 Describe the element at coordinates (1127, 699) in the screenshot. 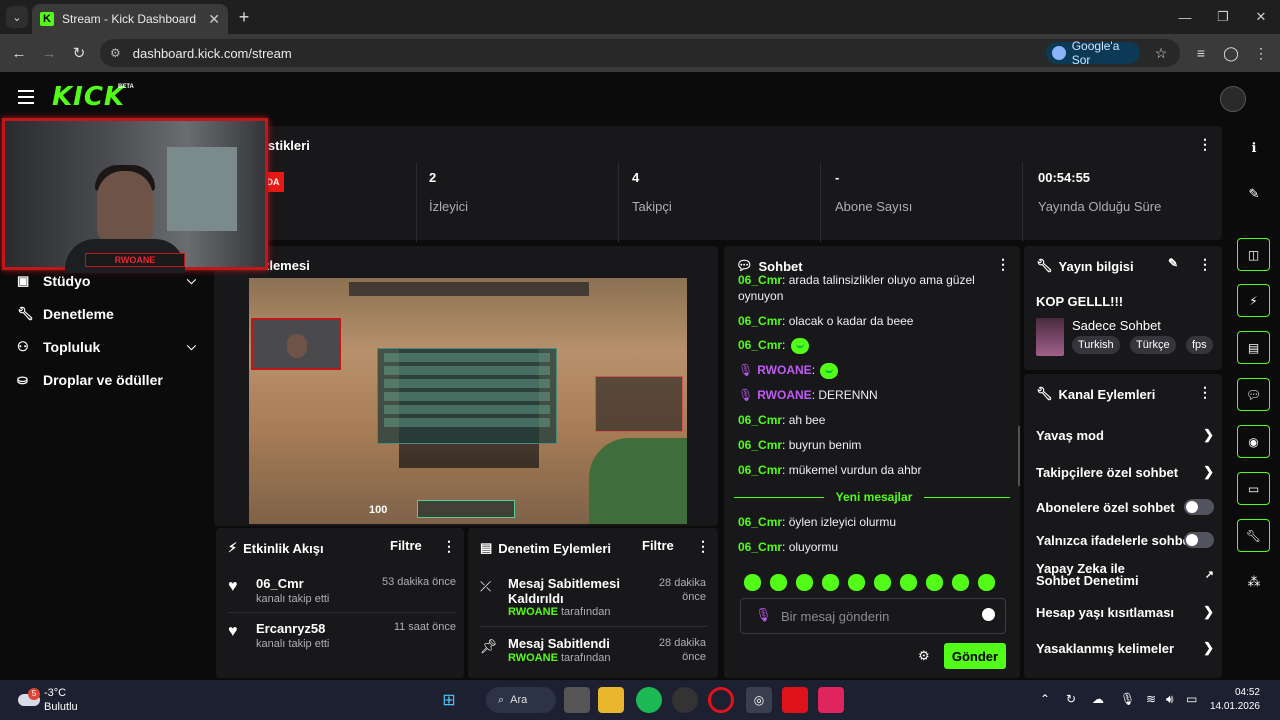

I see `tray-mic-icon: 🎙︎` at that location.